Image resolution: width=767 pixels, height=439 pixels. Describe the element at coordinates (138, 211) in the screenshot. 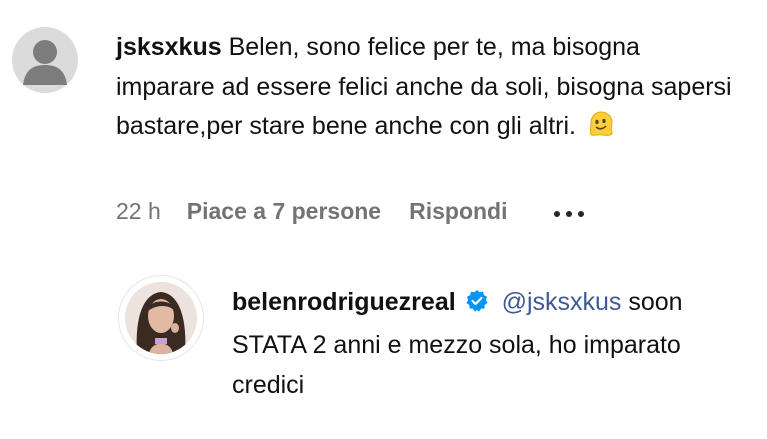

I see `comment-time: 22 h` at that location.